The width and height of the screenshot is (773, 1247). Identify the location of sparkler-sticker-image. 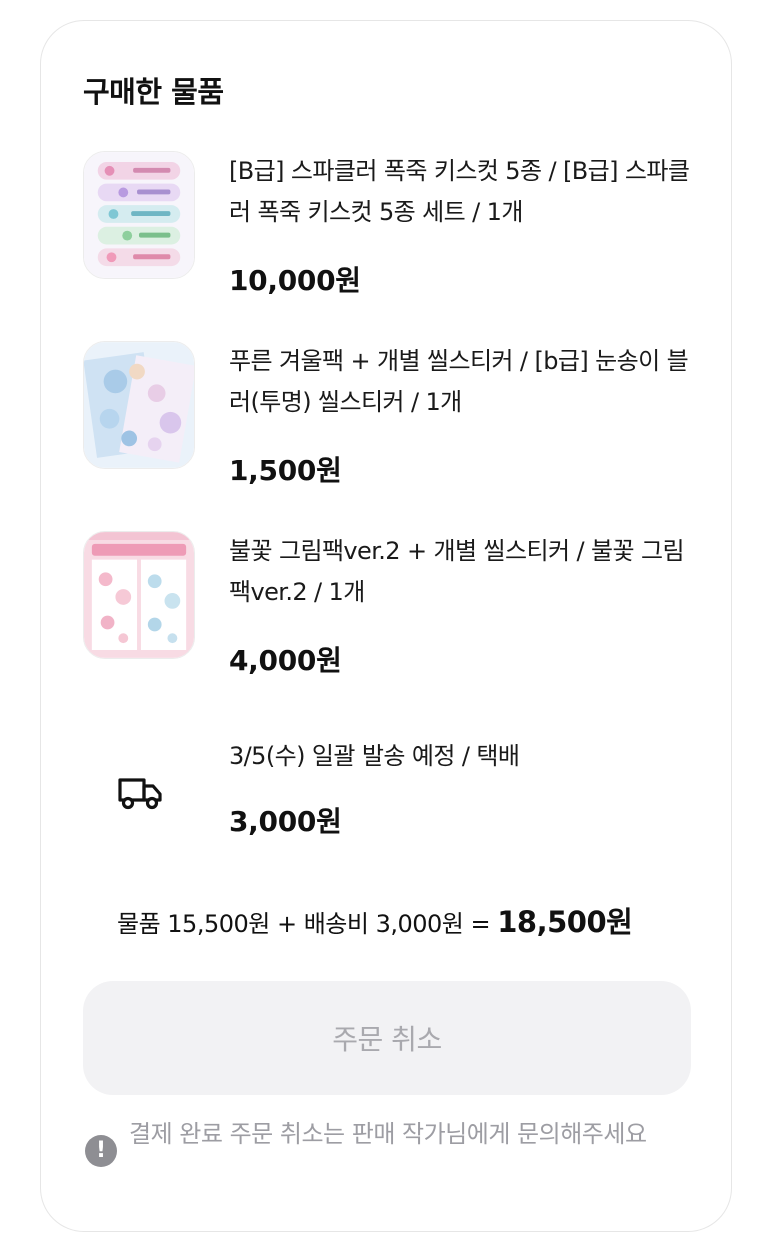
(139, 215).